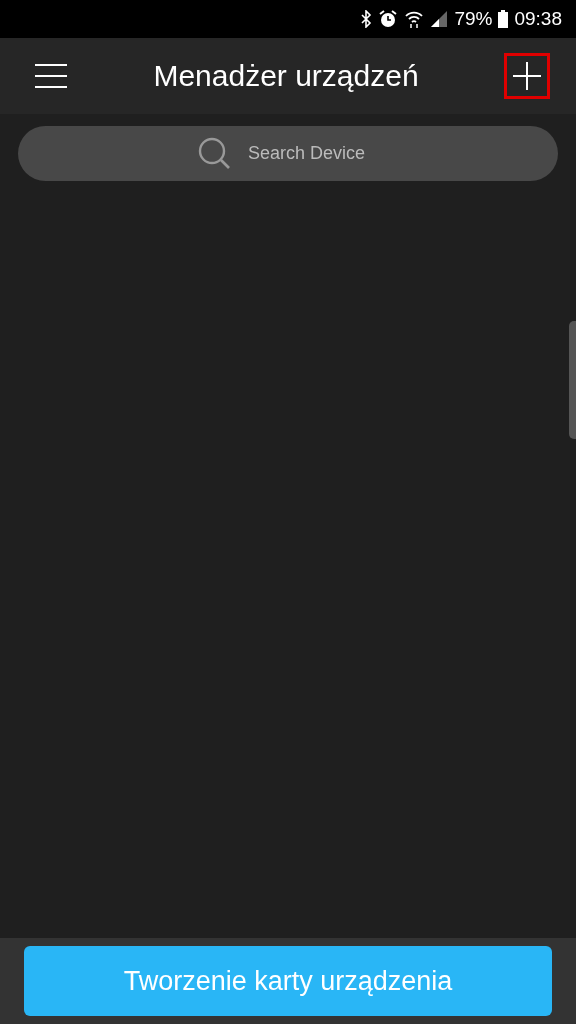 Image resolution: width=576 pixels, height=1024 pixels. Describe the element at coordinates (439, 19) in the screenshot. I see `signal-icon` at that location.